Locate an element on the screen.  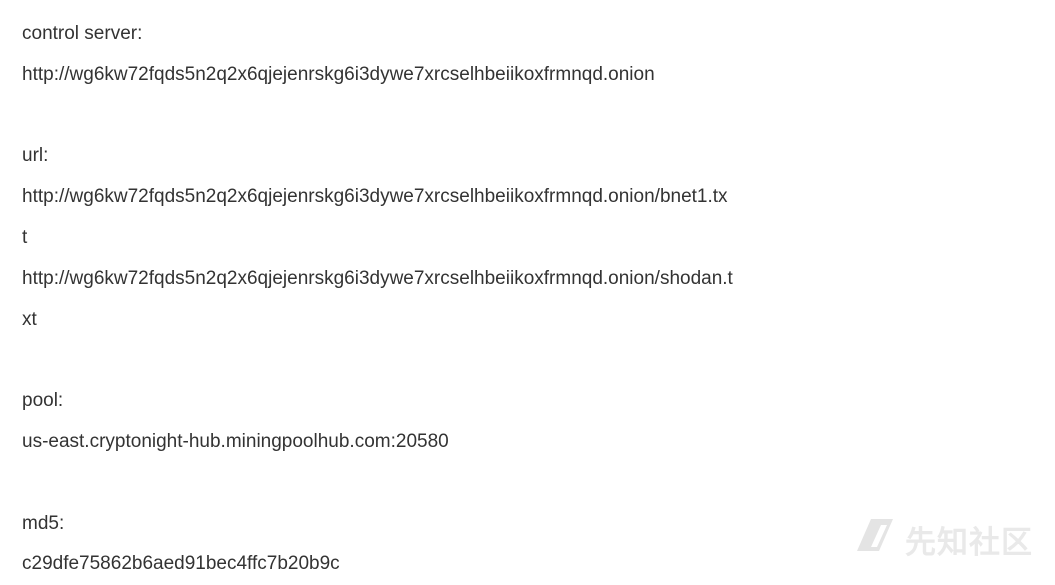
label-url: url: is located at coordinates (35, 156).